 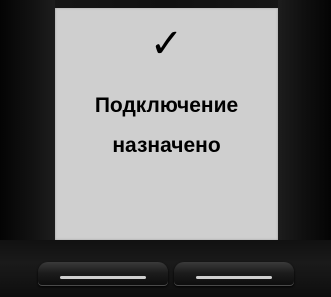 What do you see at coordinates (304, 120) in the screenshot?
I see `bezel-right` at bounding box center [304, 120].